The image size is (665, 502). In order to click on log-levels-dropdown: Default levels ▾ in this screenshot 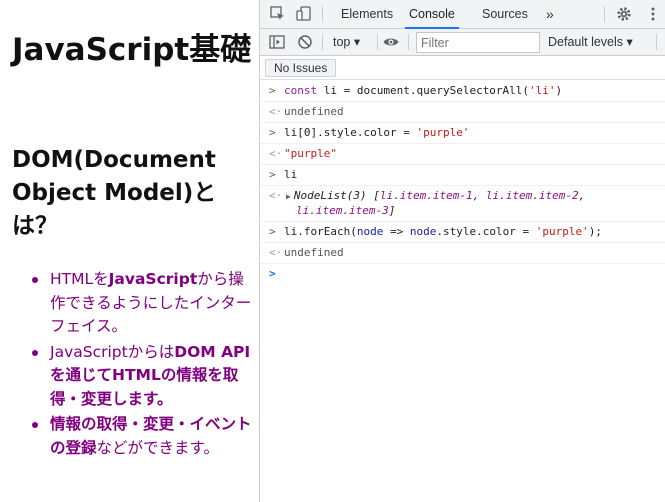, I will do `click(590, 41)`.